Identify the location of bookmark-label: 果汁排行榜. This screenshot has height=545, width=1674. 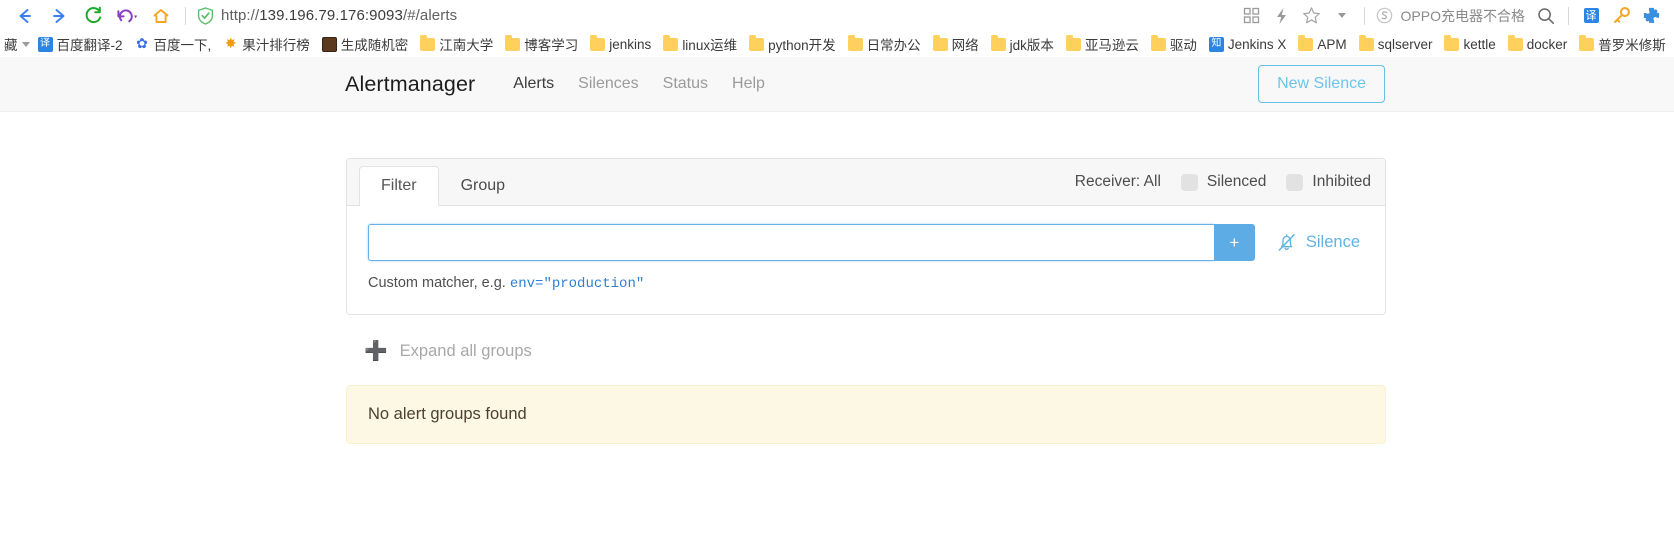
(276, 45).